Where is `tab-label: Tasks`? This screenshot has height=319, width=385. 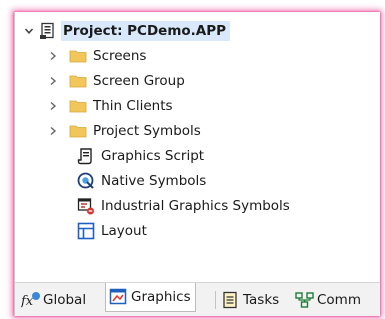 tab-label: Tasks is located at coordinates (261, 299).